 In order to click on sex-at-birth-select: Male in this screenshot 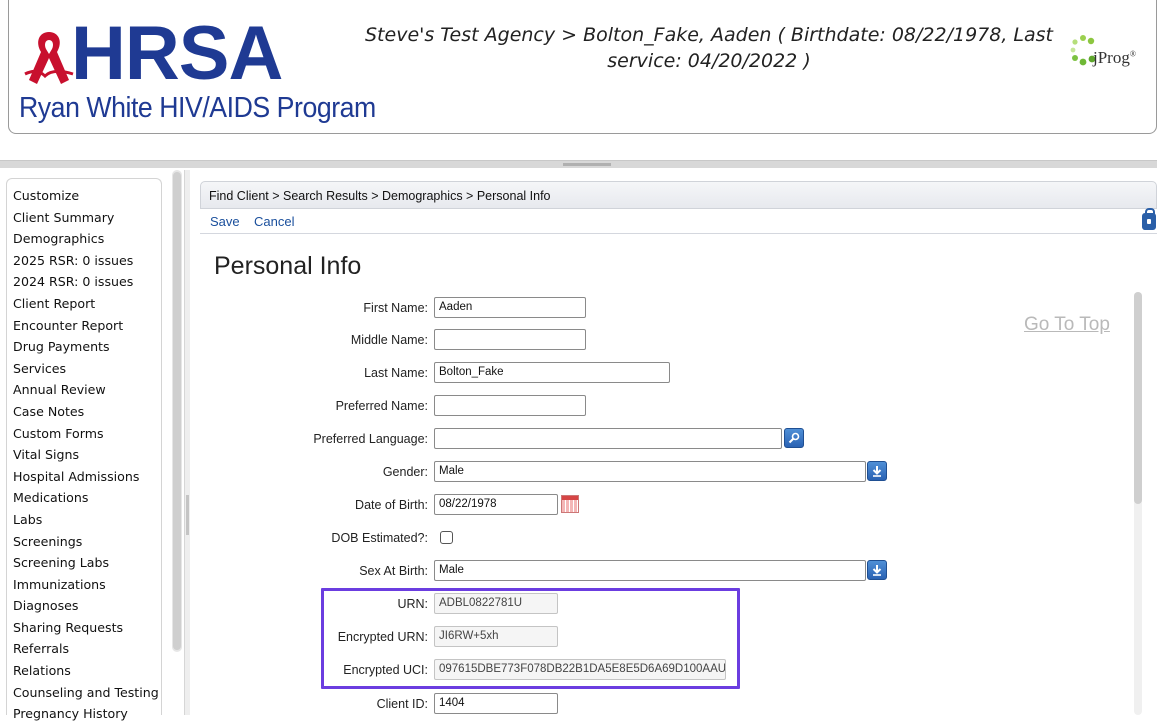, I will do `click(650, 570)`.